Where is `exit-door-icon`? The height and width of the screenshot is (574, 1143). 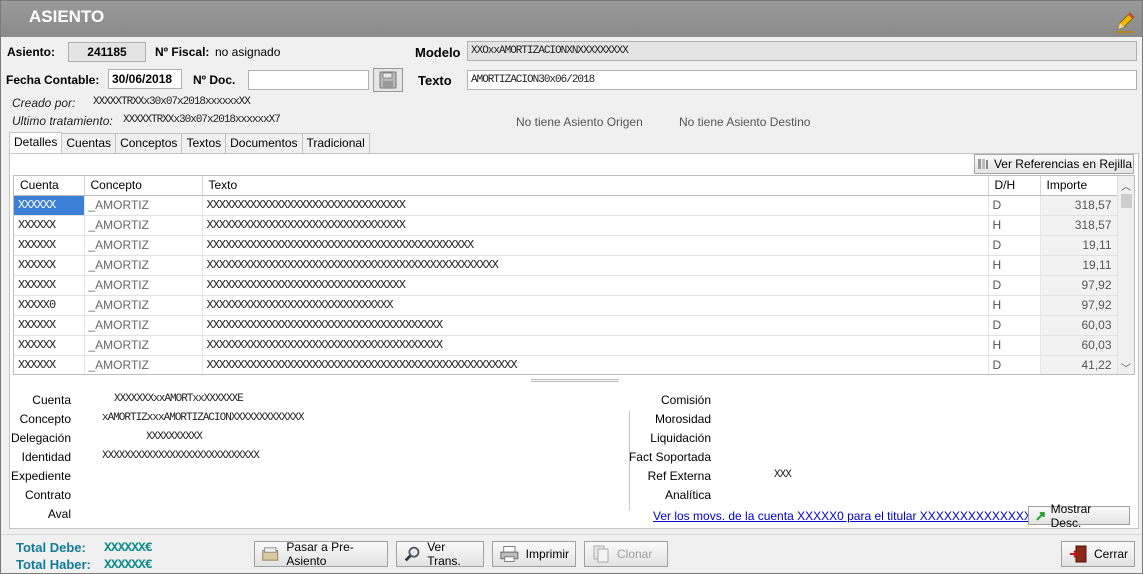
exit-door-icon is located at coordinates (1078, 554).